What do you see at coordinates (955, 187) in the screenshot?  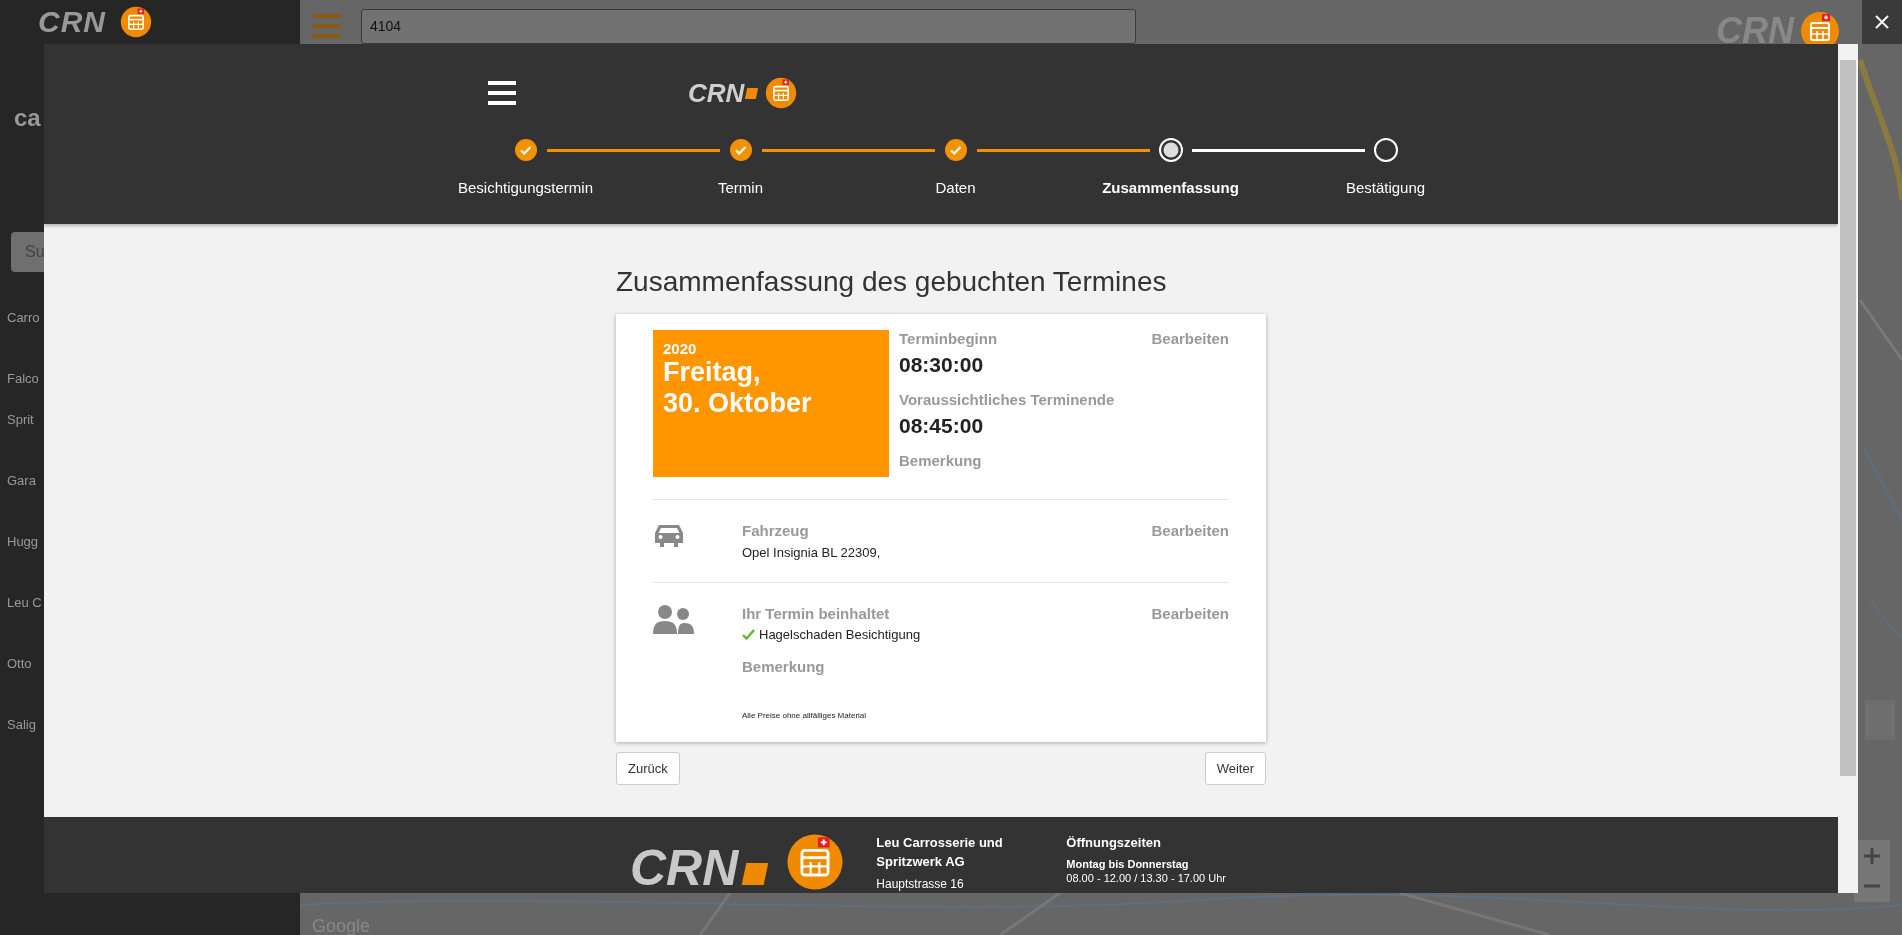 I see `step-label: Daten` at bounding box center [955, 187].